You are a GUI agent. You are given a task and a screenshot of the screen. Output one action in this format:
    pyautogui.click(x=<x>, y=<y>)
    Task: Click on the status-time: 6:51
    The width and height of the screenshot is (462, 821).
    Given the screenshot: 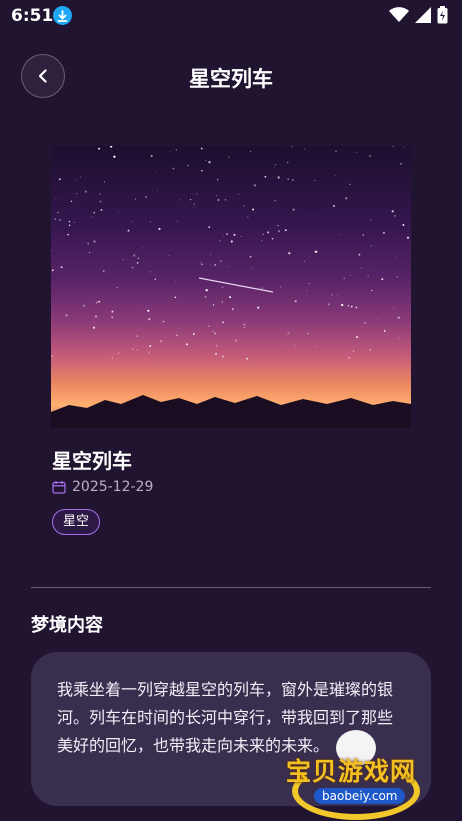 What is the action you would take?
    pyautogui.click(x=32, y=16)
    